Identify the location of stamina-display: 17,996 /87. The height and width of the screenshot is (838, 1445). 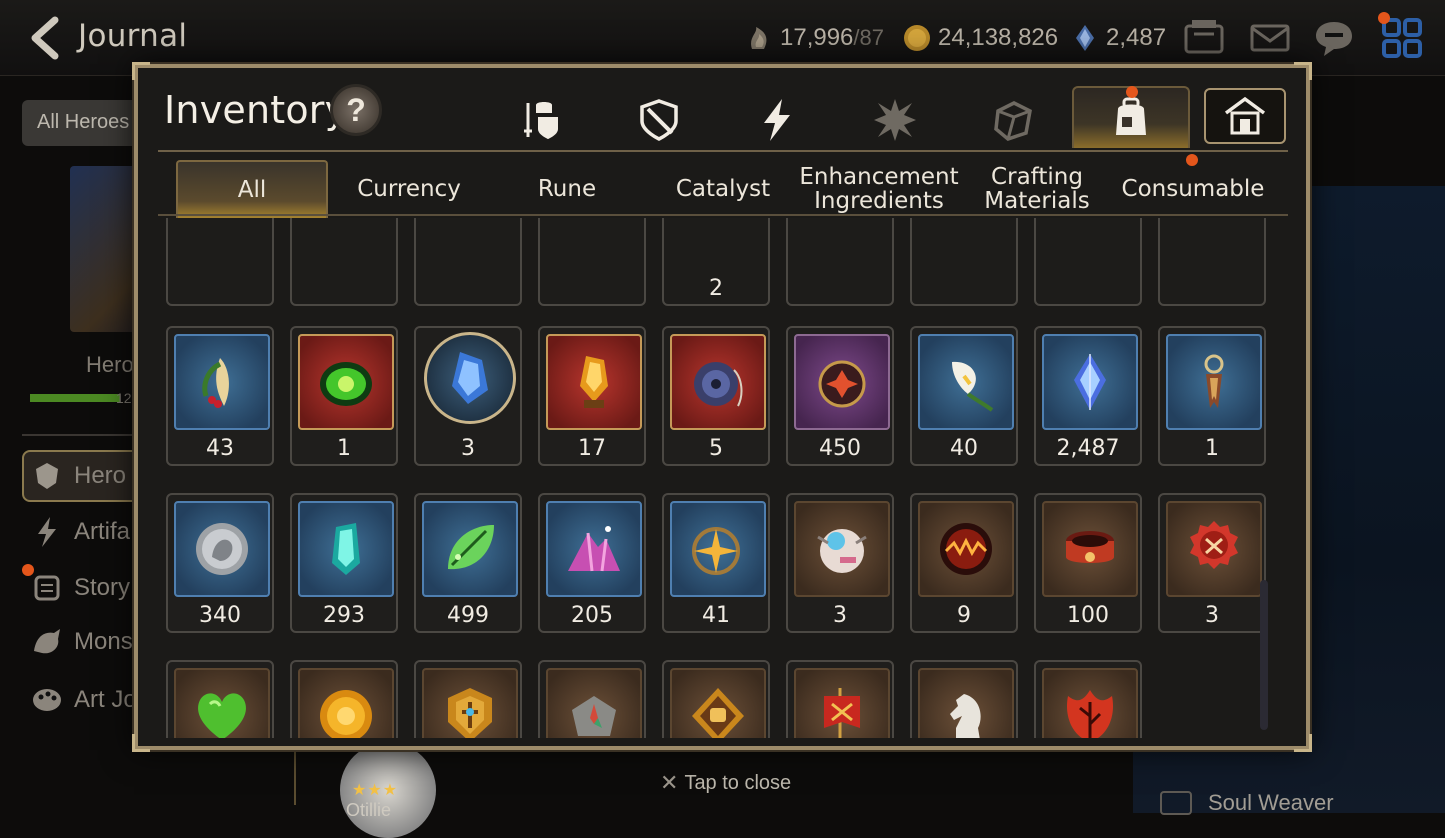
(814, 38).